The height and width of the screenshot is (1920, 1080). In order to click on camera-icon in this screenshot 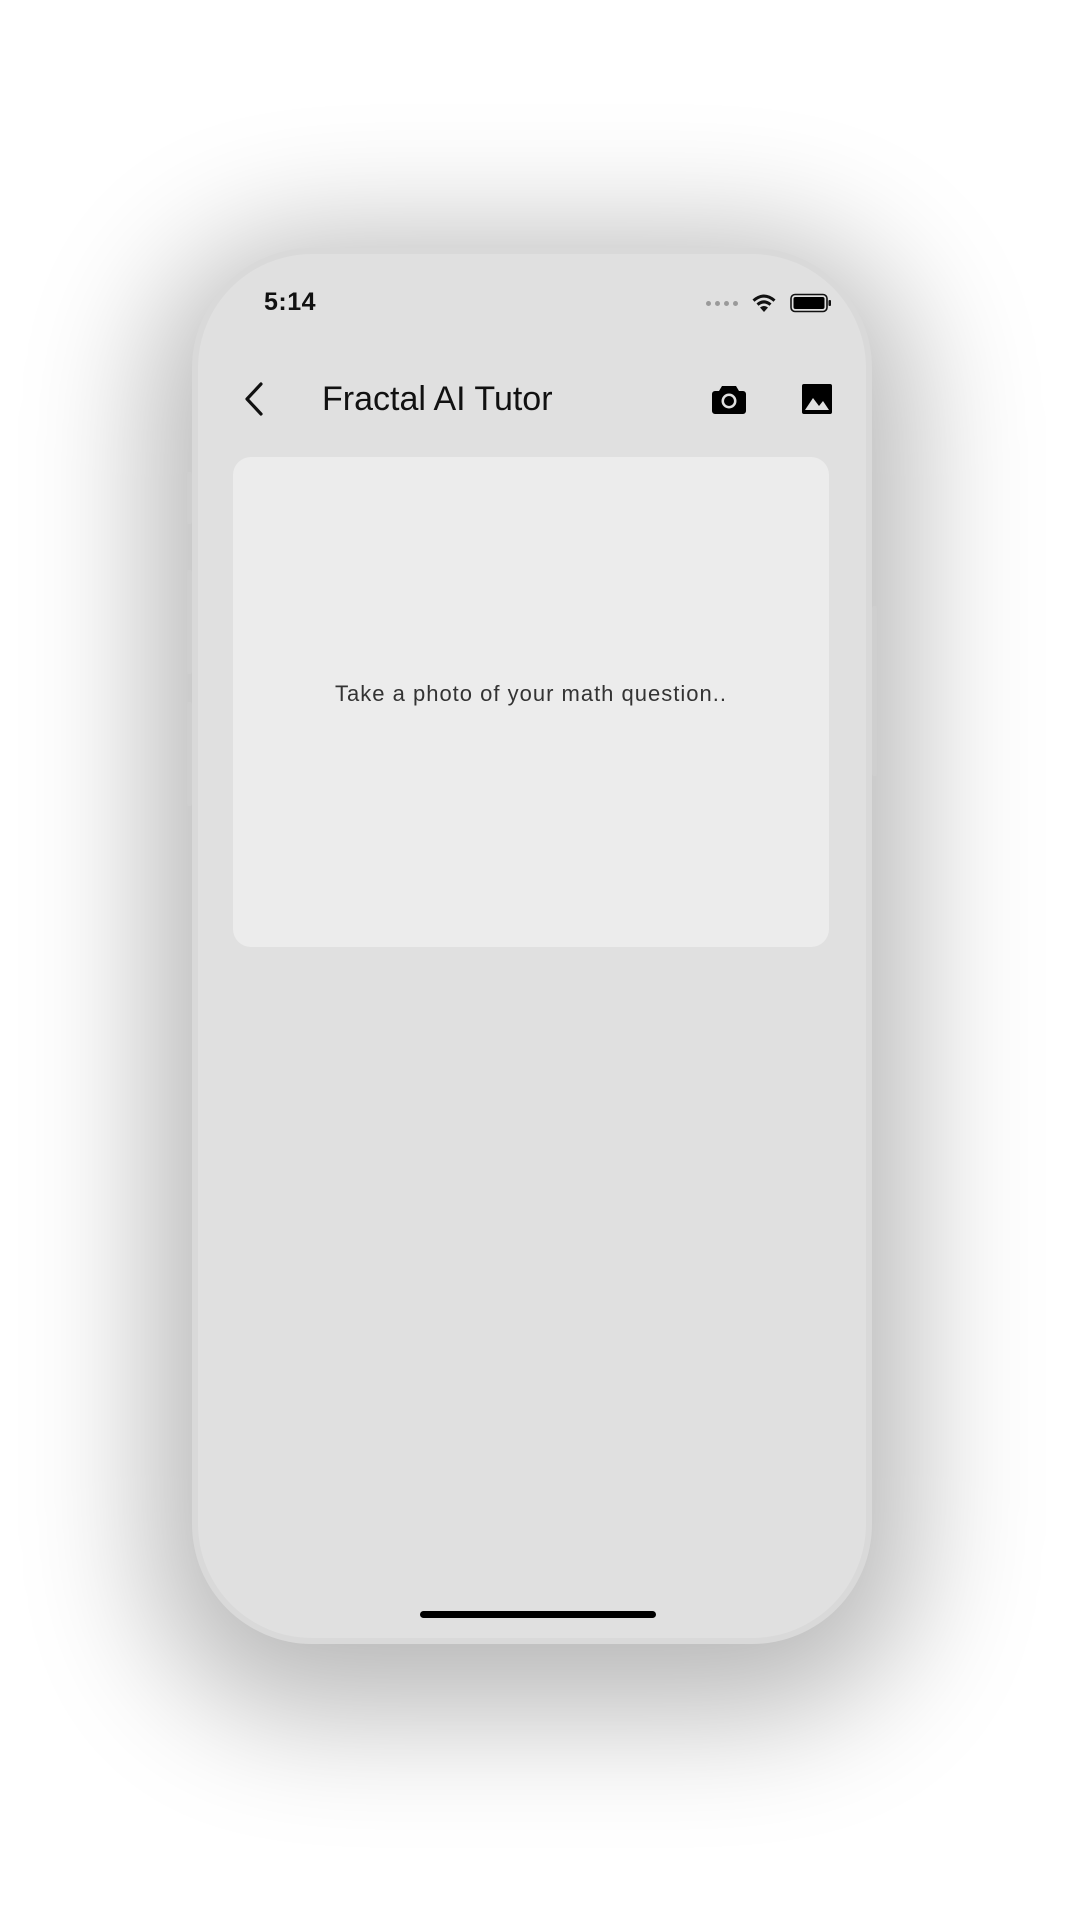, I will do `click(729, 400)`.